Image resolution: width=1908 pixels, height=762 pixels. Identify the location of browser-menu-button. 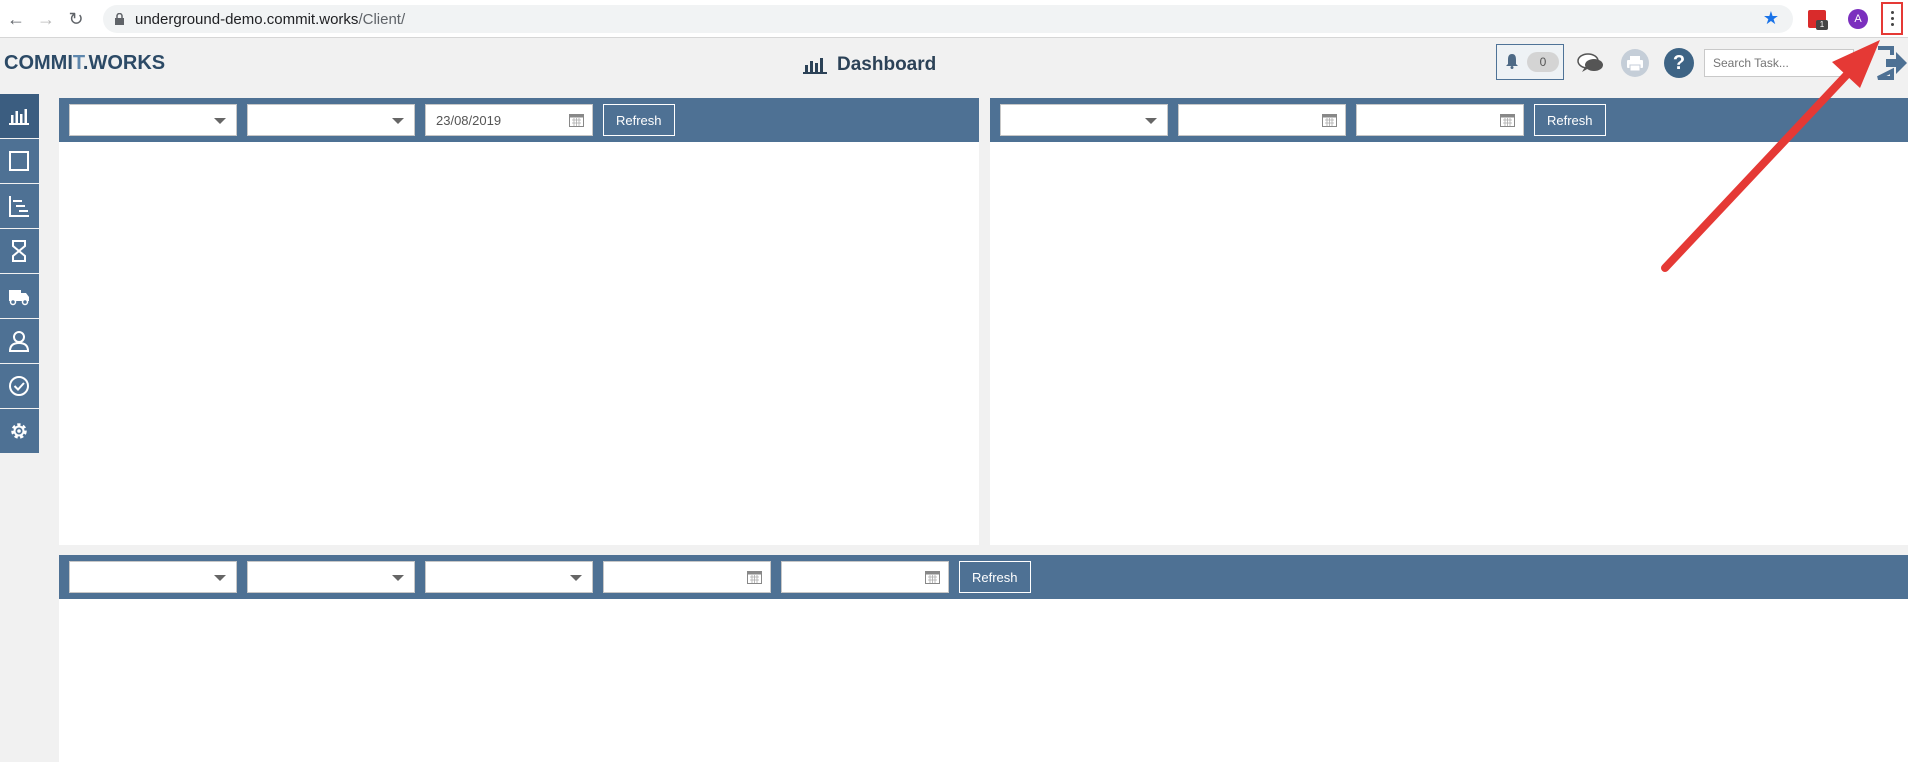
(1892, 18).